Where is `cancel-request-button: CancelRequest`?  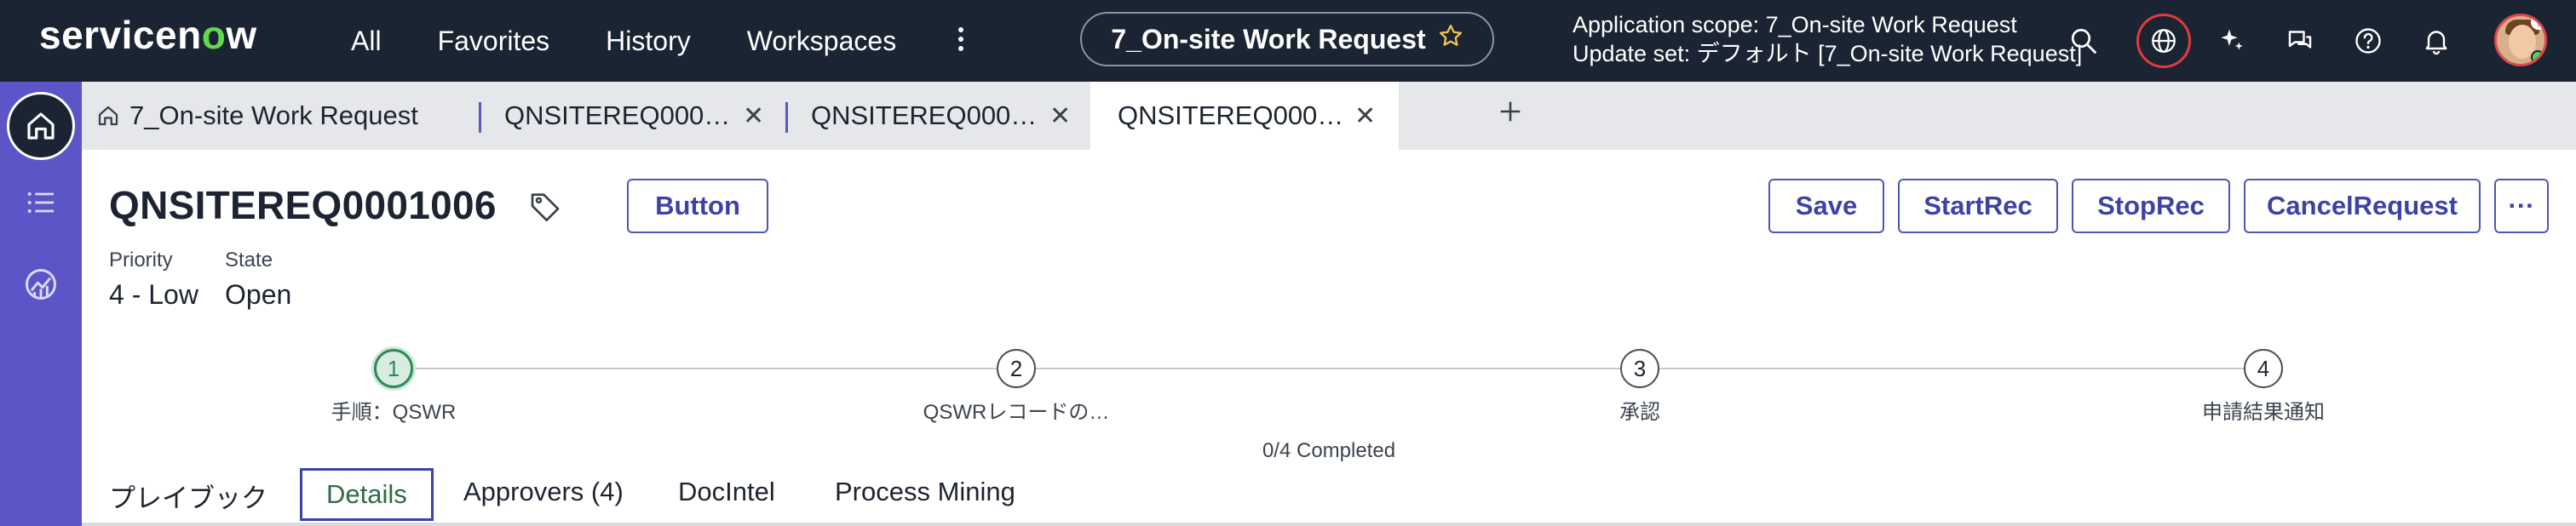
cancel-request-button: CancelRequest is located at coordinates (2362, 206).